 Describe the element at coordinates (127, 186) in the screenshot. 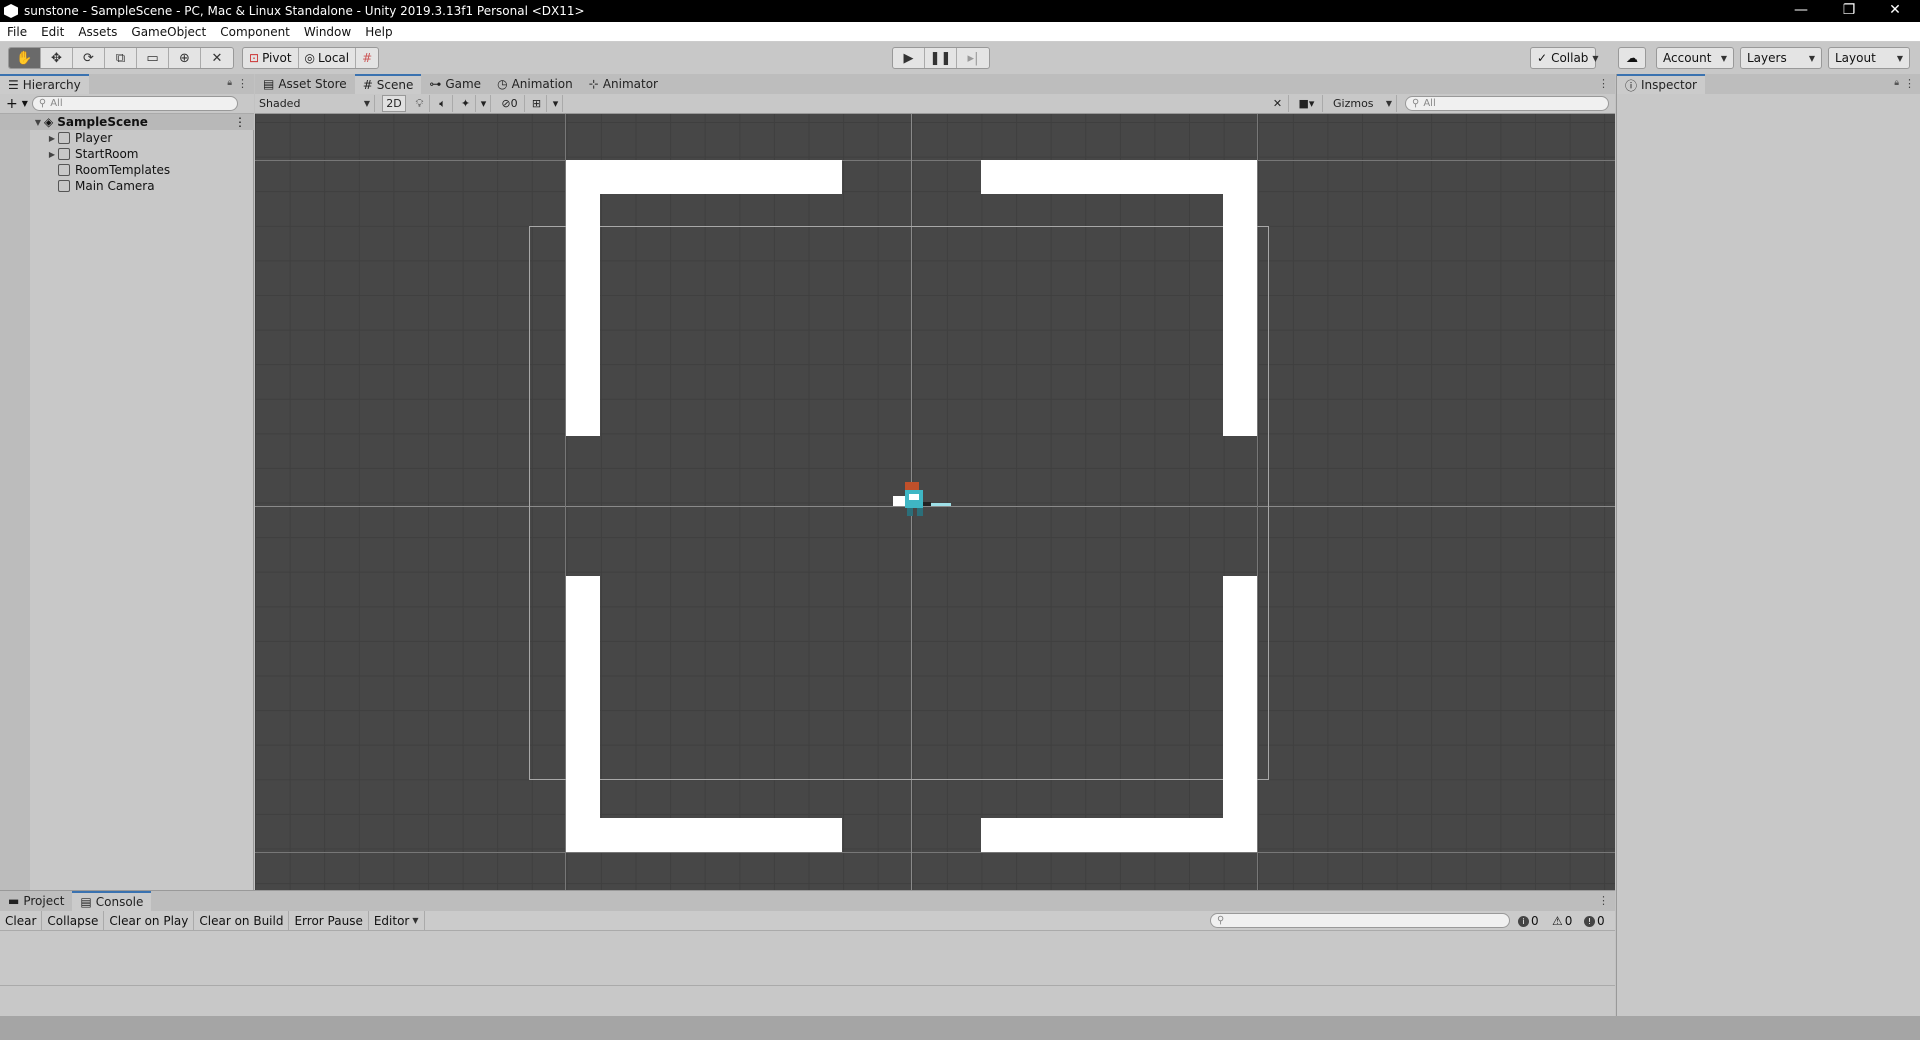

I see `list-item: Main Camera` at that location.